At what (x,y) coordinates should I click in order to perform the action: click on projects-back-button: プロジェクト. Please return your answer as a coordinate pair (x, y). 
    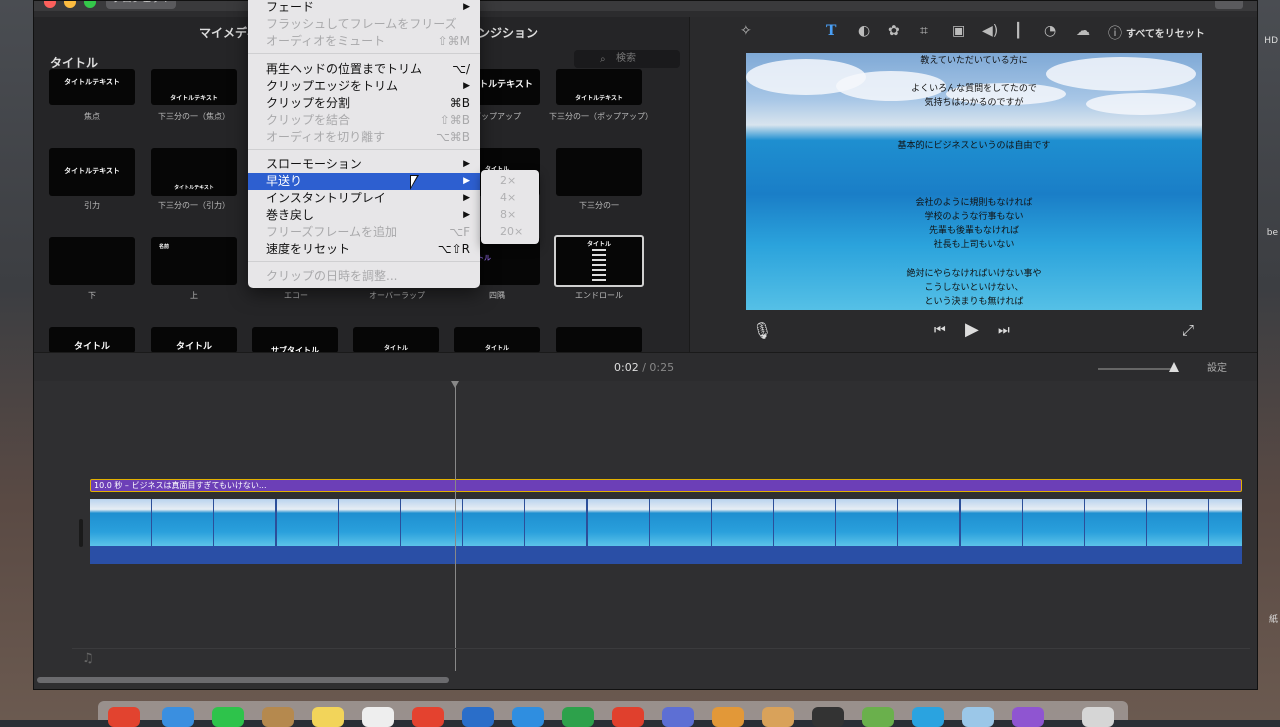
    Looking at the image, I should click on (141, 5).